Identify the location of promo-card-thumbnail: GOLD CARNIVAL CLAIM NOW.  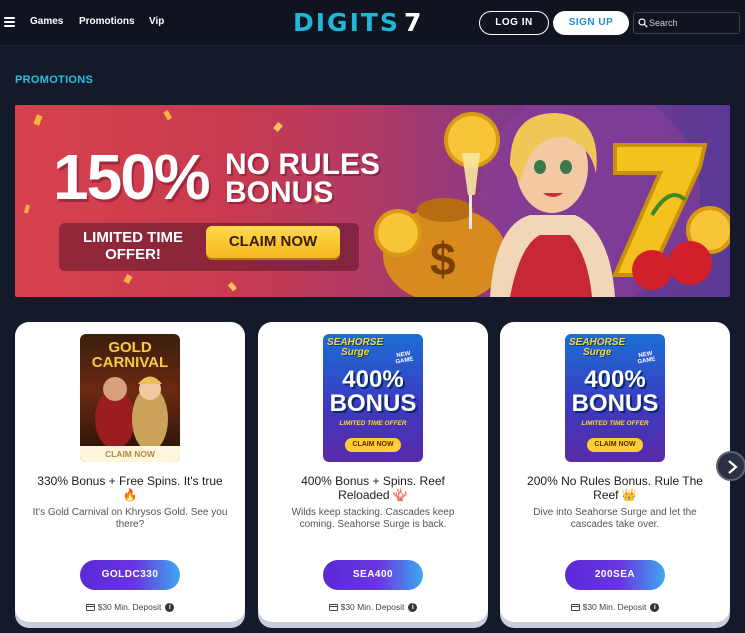
(130, 398).